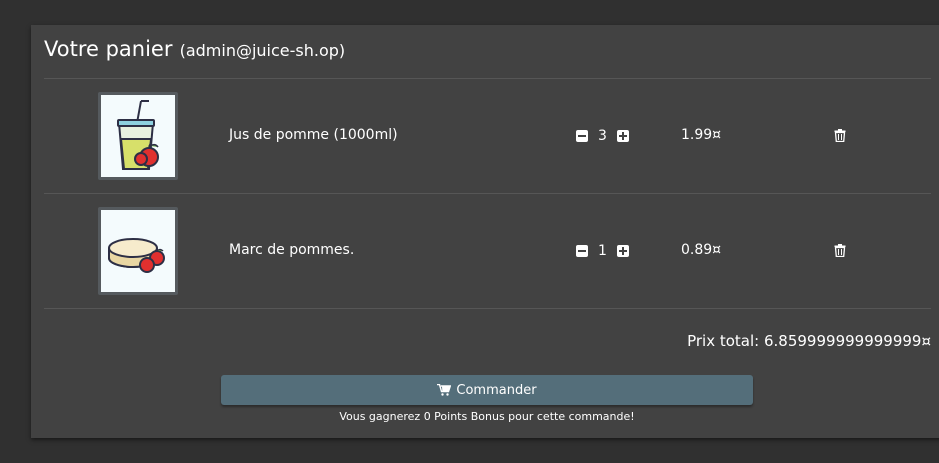 Image resolution: width=939 pixels, height=463 pixels. Describe the element at coordinates (701, 135) in the screenshot. I see `product-price: 1.99¤` at that location.